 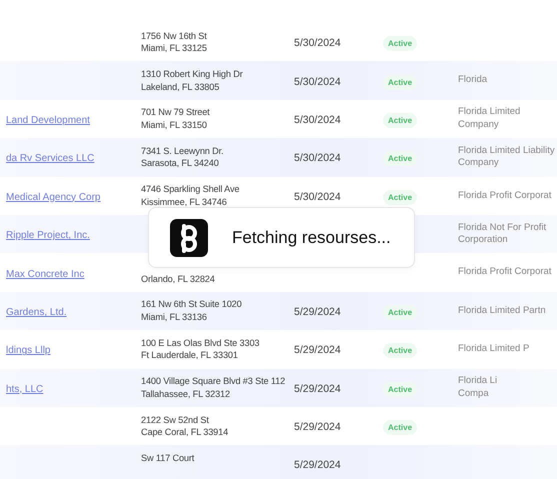 What do you see at coordinates (192, 74) in the screenshot?
I see `address-text: 1310 Robert King High Dr` at bounding box center [192, 74].